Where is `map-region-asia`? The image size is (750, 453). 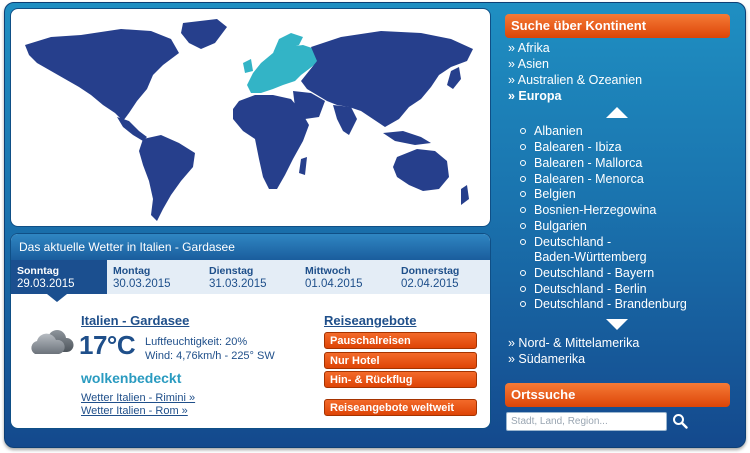 map-region-asia is located at coordinates (387, 79).